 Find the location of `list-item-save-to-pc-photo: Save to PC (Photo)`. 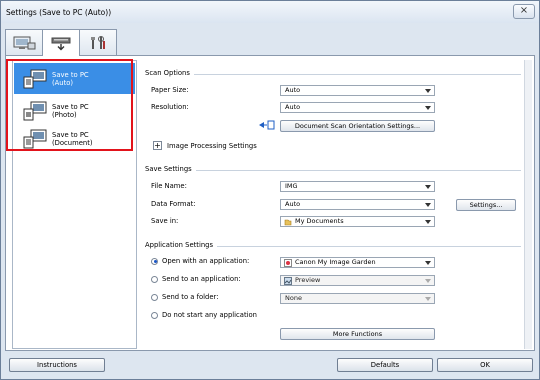

list-item-save-to-pc-photo: Save to PC (Photo) is located at coordinates (74, 110).